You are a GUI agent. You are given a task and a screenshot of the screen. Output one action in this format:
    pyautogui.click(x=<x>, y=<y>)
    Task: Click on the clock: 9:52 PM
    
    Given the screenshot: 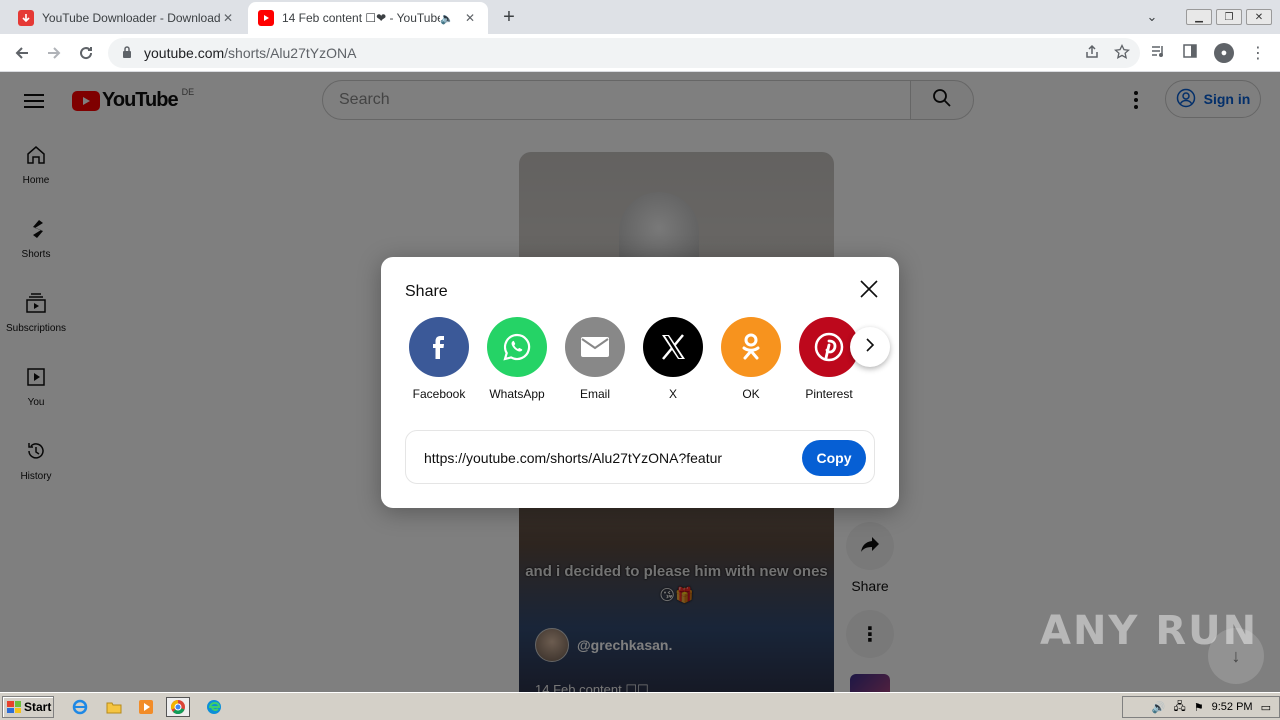 What is the action you would take?
    pyautogui.click(x=1232, y=707)
    